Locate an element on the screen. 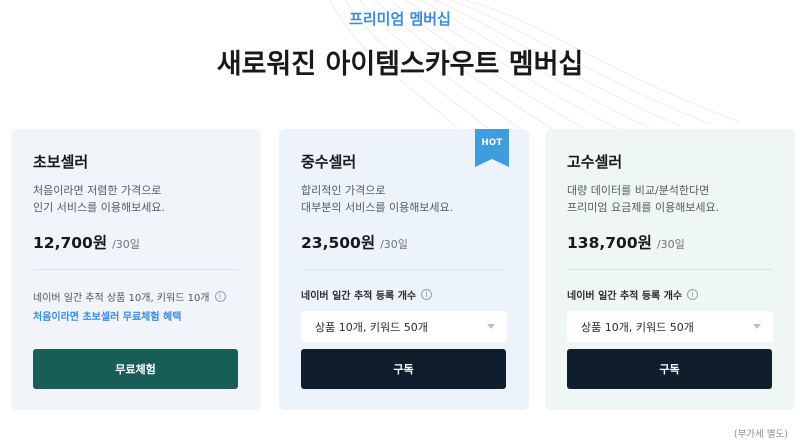  feature-text: 네이버 일간 추적 상품 10개, 키워드 10개 is located at coordinates (121, 298).